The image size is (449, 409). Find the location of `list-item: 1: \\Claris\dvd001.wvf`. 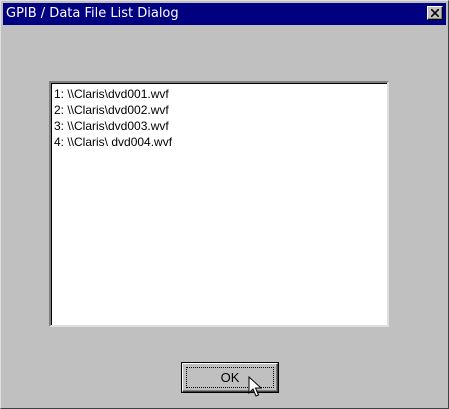

list-item: 1: \\Claris\dvd001.wvf is located at coordinates (220, 94).